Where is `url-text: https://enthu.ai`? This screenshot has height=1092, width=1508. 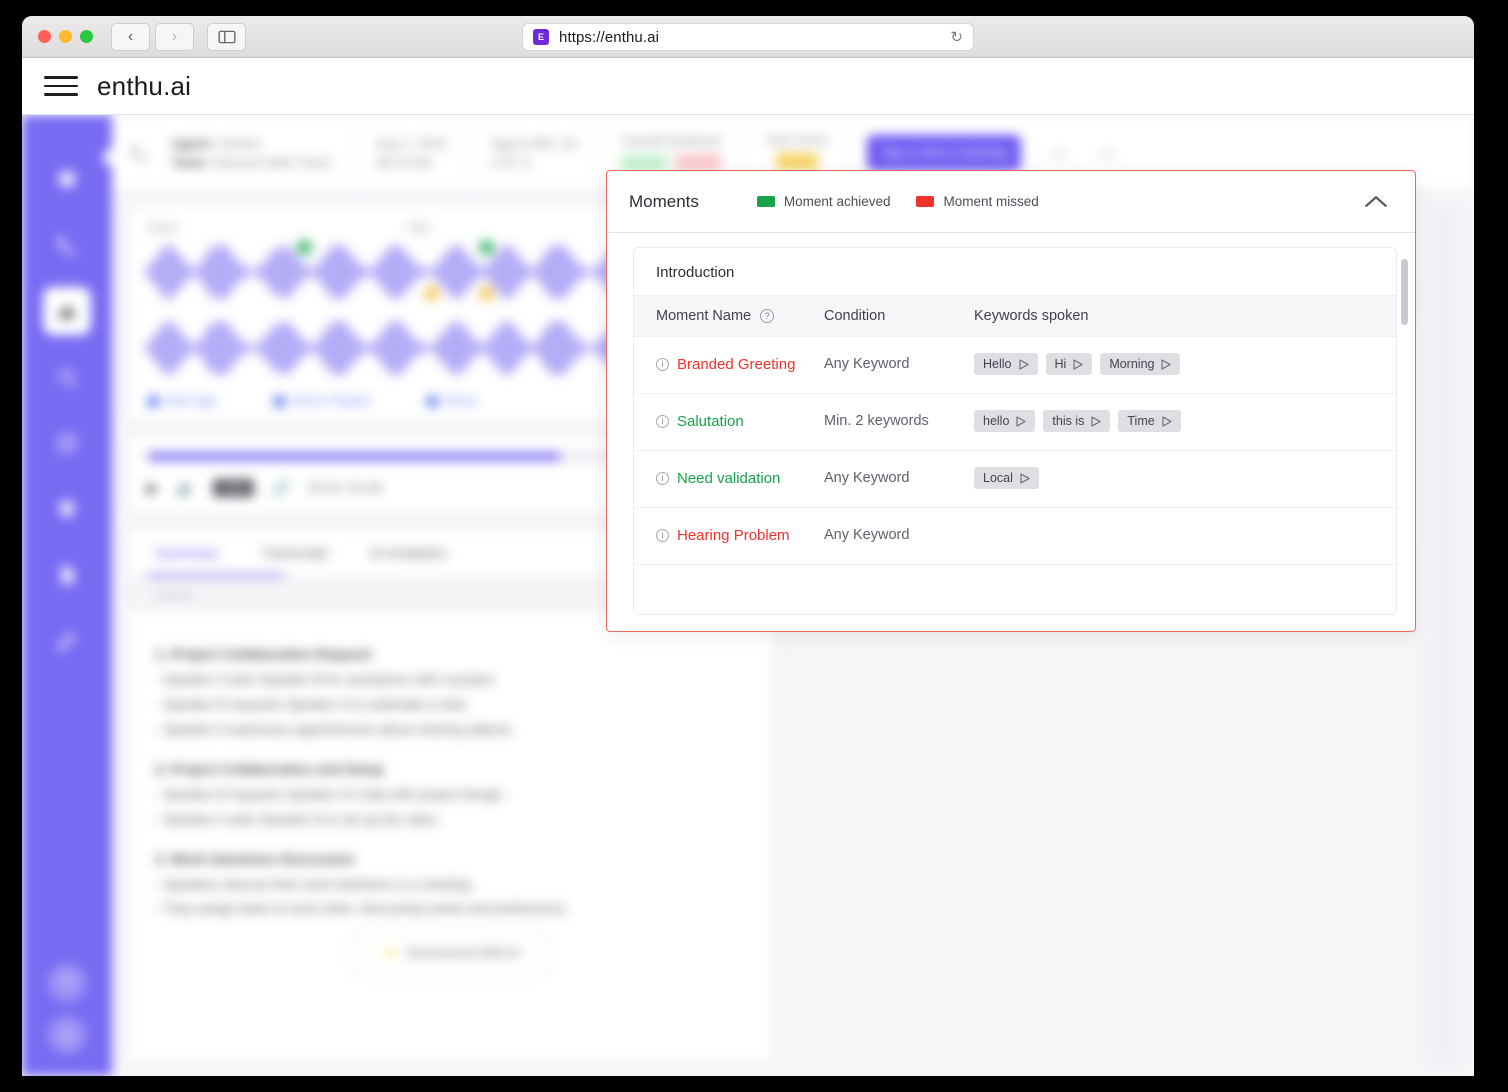 url-text: https://enthu.ai is located at coordinates (609, 37).